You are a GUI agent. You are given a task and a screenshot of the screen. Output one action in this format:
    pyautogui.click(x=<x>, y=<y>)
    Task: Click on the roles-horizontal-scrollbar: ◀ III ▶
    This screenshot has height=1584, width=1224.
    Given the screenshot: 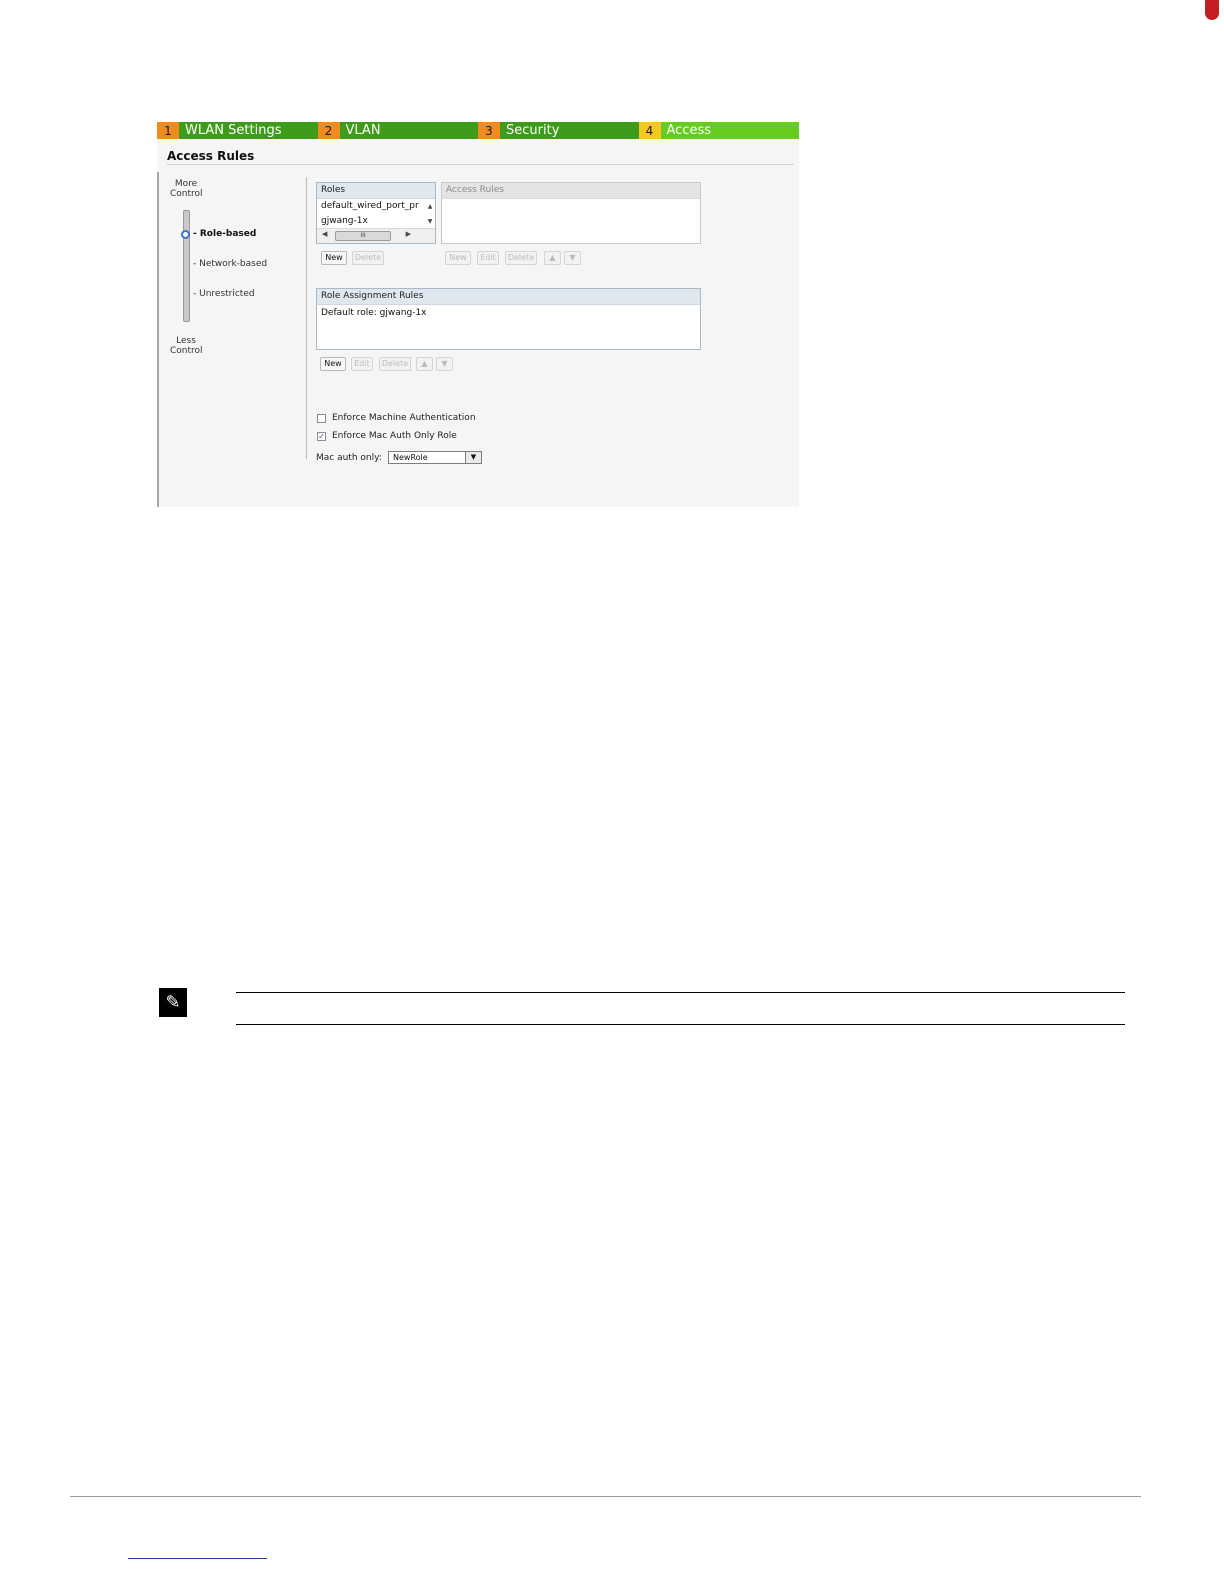 What is the action you would take?
    pyautogui.click(x=376, y=235)
    